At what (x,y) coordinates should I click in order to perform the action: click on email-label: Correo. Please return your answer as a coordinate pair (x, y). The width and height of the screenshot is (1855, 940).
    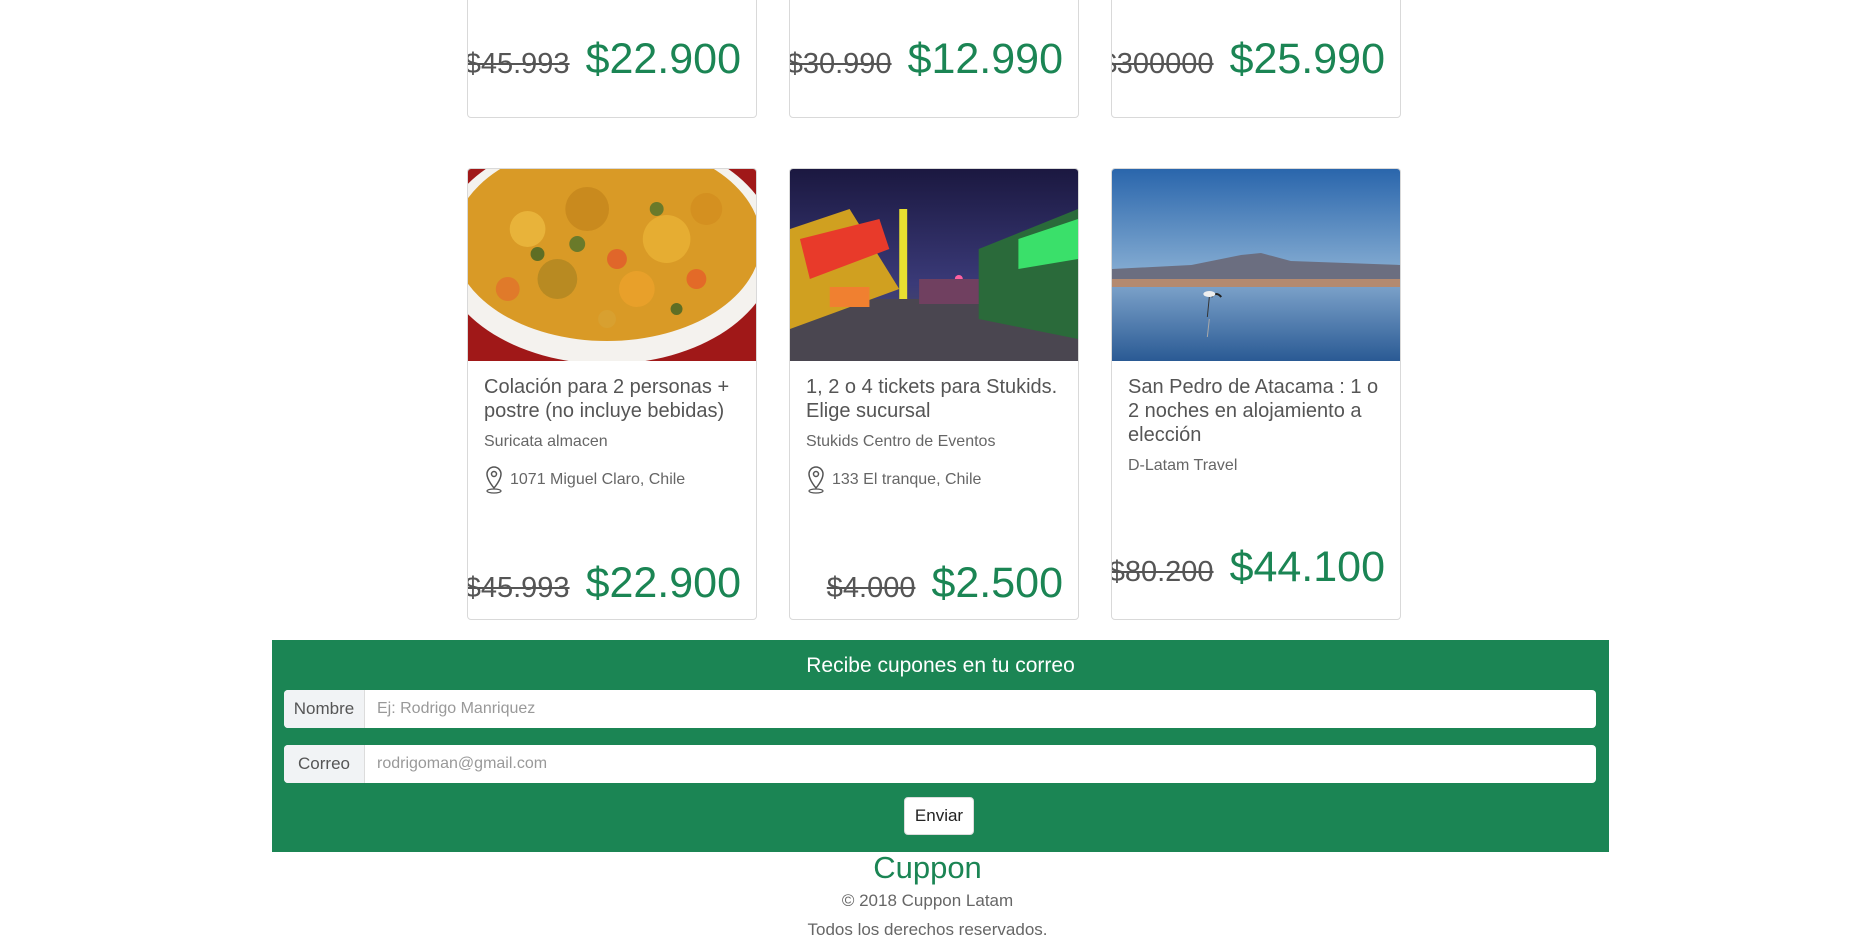
    Looking at the image, I should click on (324, 764).